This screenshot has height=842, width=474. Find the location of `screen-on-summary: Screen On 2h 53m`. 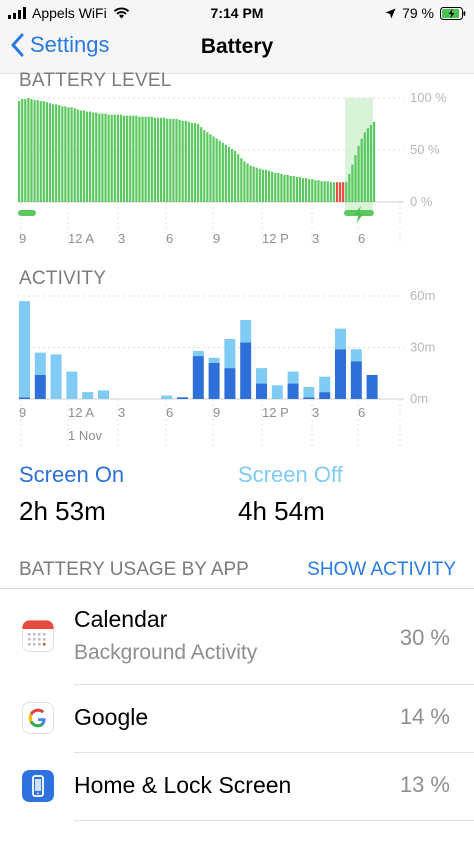

screen-on-summary: Screen On 2h 53m is located at coordinates (71, 494).